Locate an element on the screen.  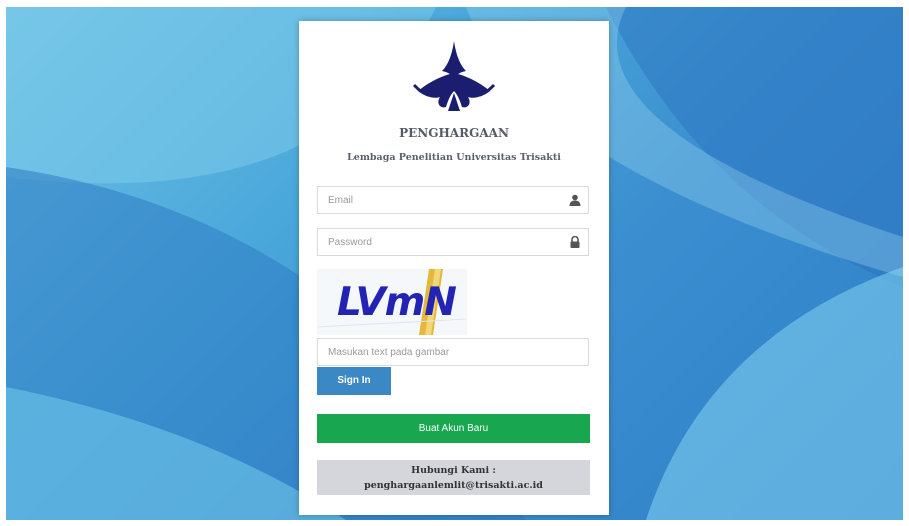
captcha-text: LVmN is located at coordinates (397, 302).